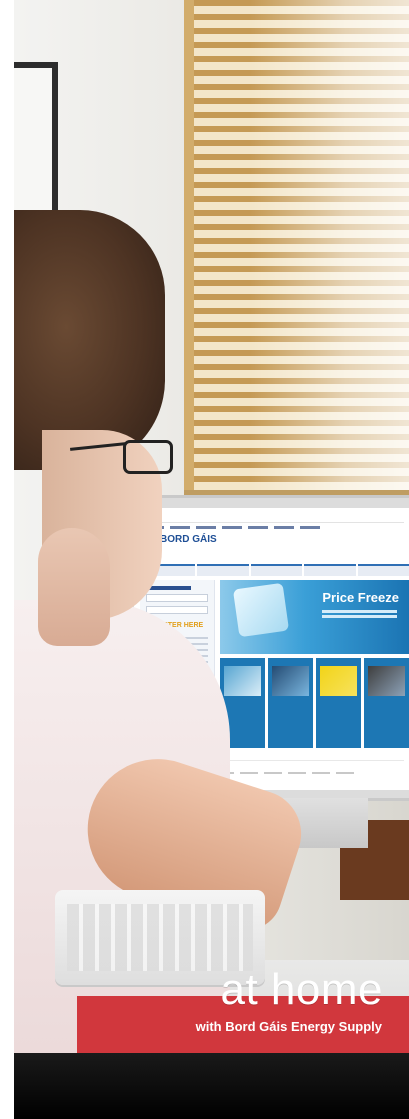  I want to click on hero-subtext, so click(359, 611).